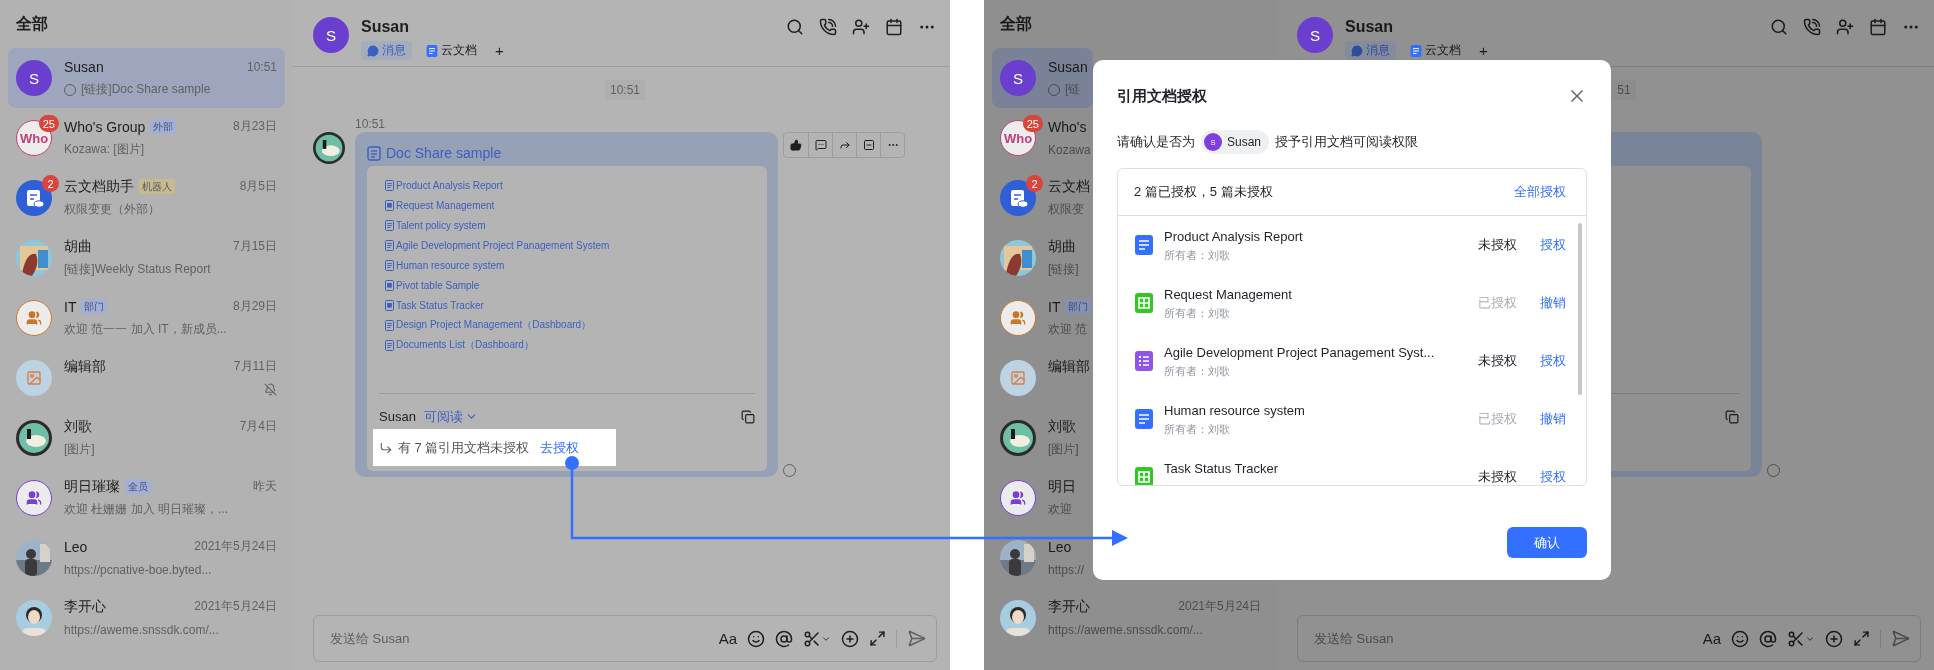 Image resolution: width=1934 pixels, height=670 pixels. I want to click on doc-link: Request Management, so click(567, 205).